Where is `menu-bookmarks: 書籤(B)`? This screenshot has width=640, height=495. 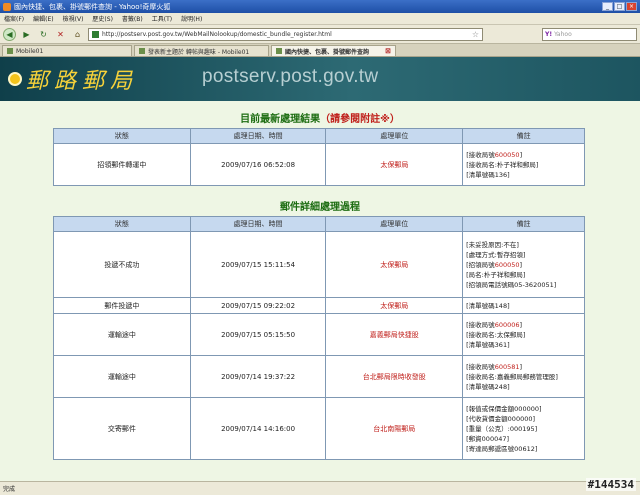
menu-bookmarks: 書籤(B) is located at coordinates (132, 18).